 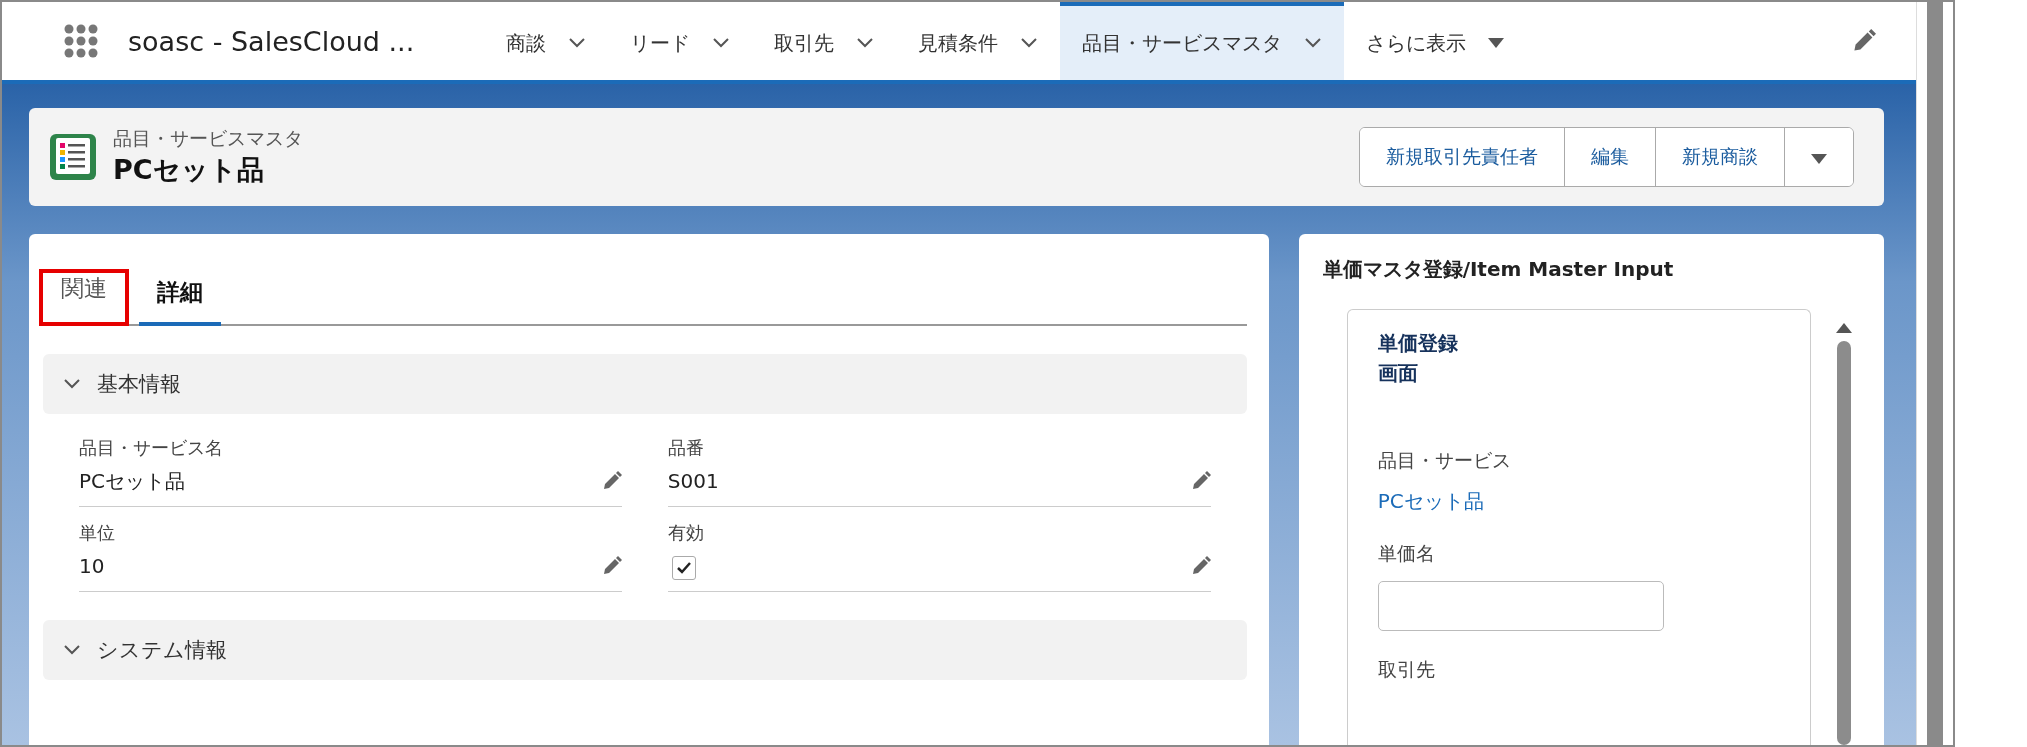 I want to click on checkbox, so click(x=683, y=568).